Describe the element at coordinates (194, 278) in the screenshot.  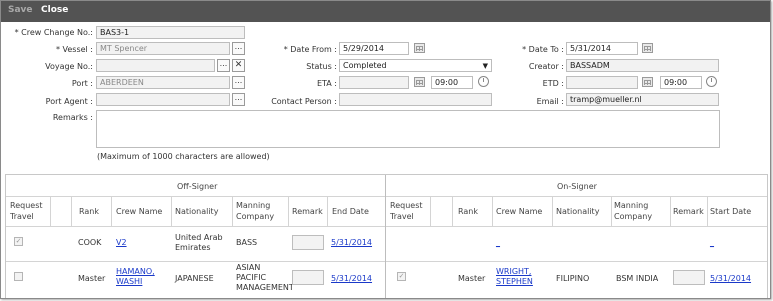
I see `off-nationality-cell: JAPANESE` at that location.